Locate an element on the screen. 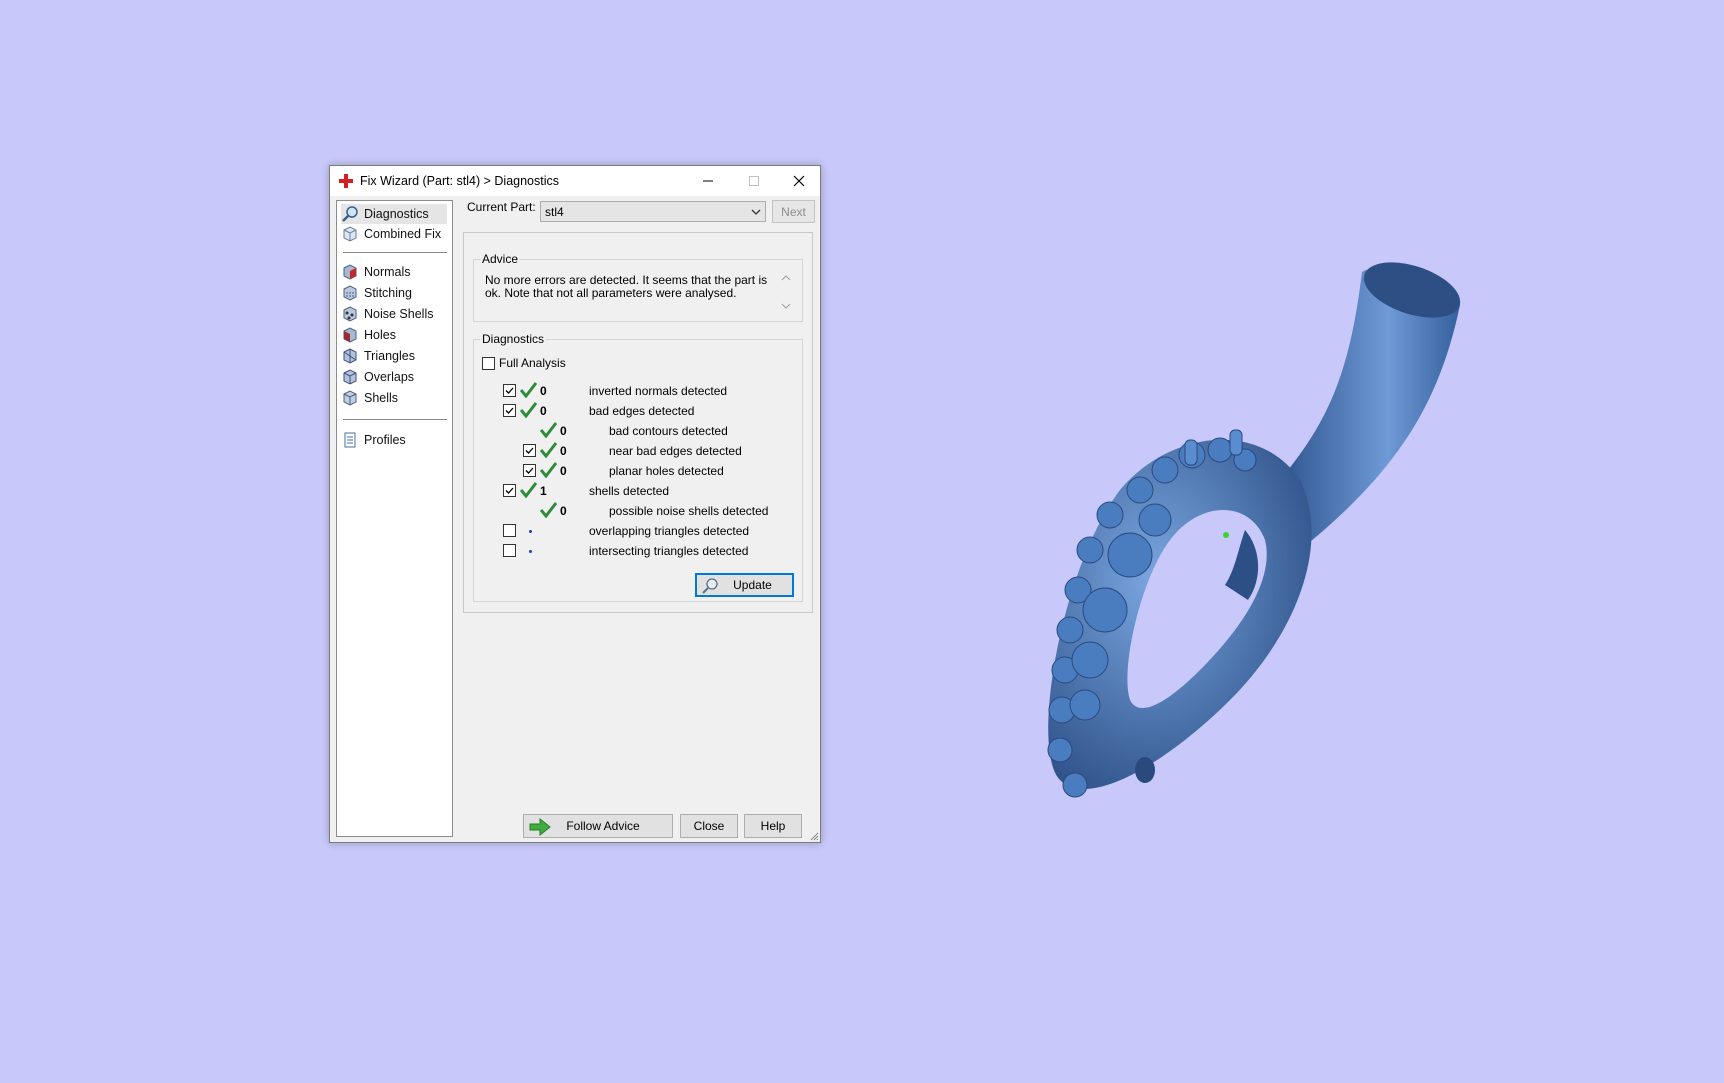 The height and width of the screenshot is (1083, 1724). diagnostic-row-overlapping-triangles: overlapping triangles detected is located at coordinates (634, 531).